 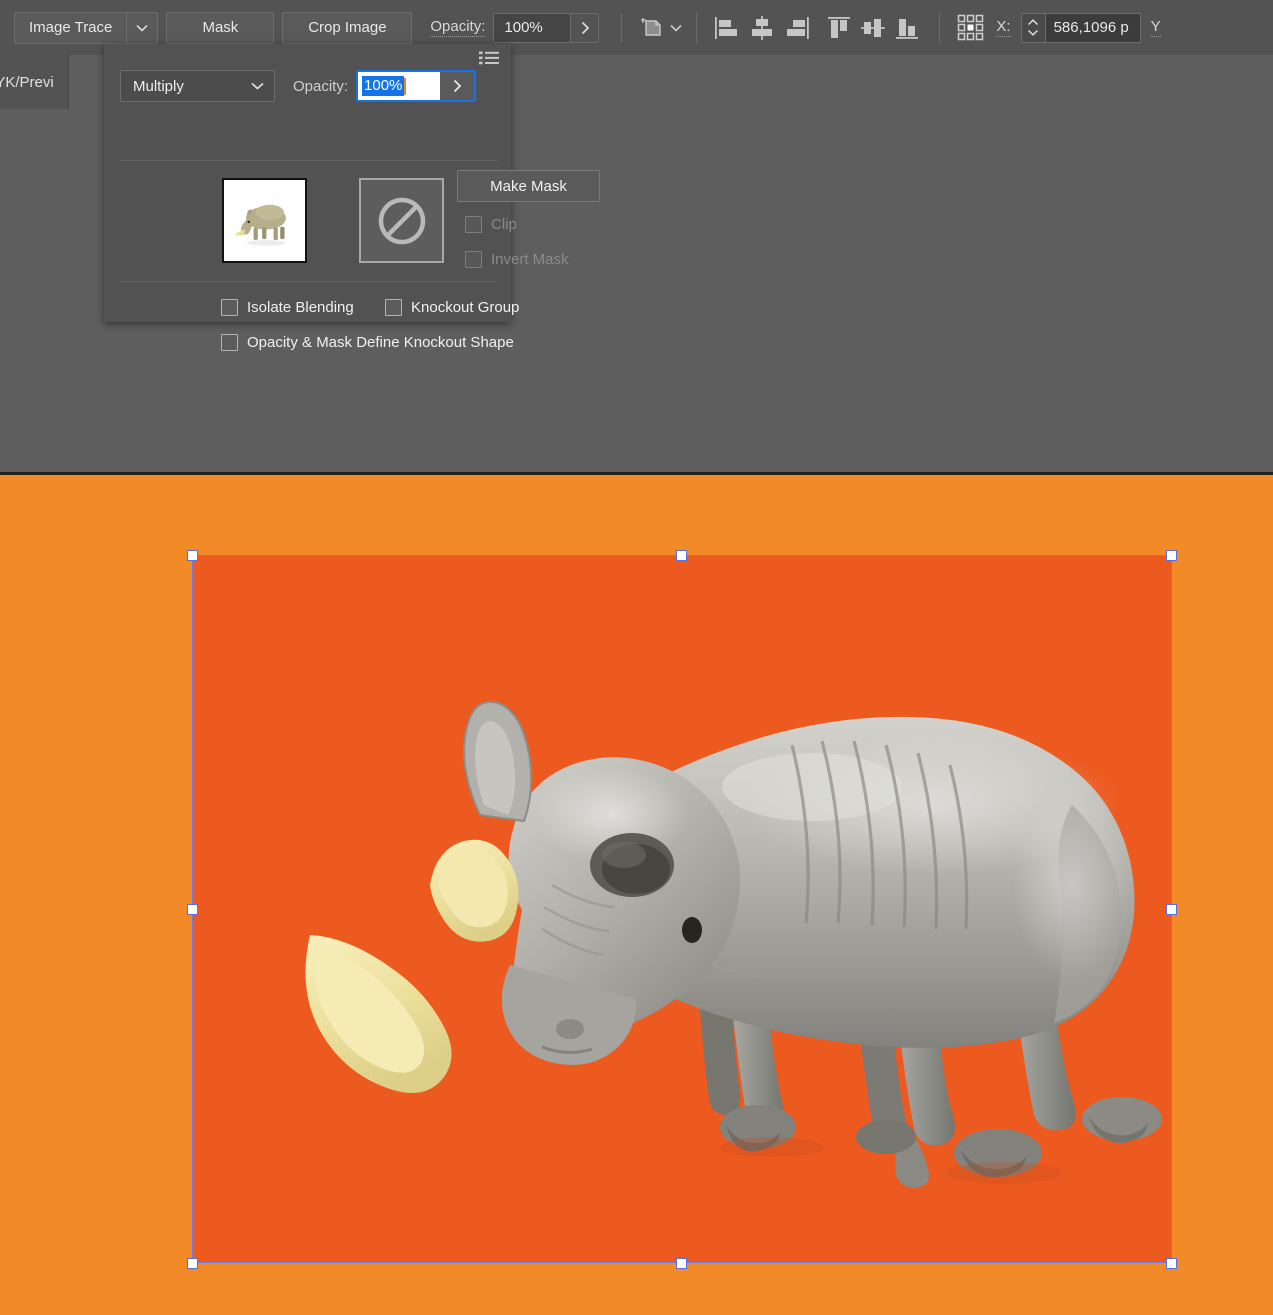 I want to click on opacity-expand-button, so click(x=585, y=27).